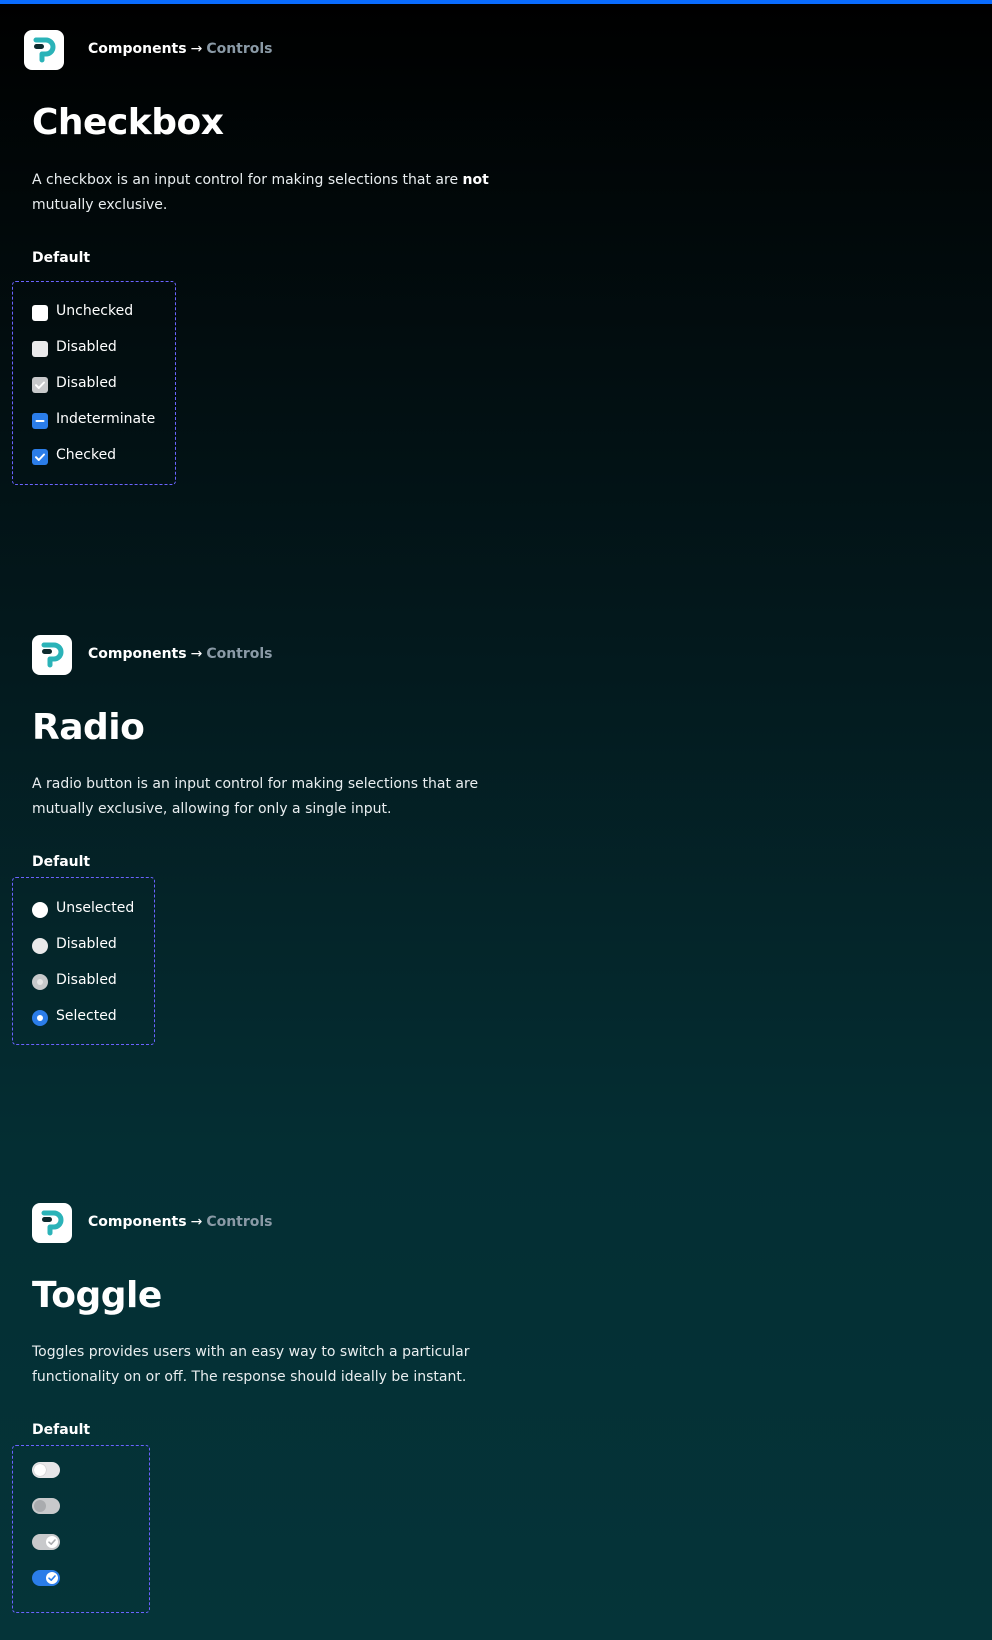  I want to click on description-text-end: mutually exclusive., so click(100, 205).